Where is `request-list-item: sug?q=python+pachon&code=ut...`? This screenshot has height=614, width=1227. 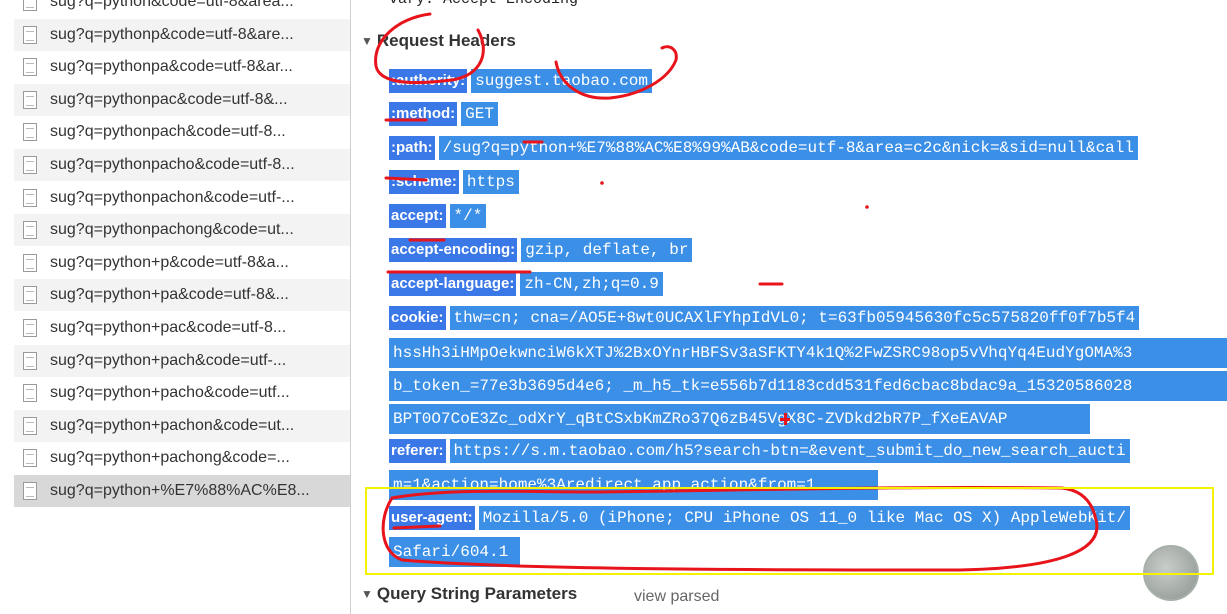
request-list-item: sug?q=python+pachon&code=ut... is located at coordinates (182, 425).